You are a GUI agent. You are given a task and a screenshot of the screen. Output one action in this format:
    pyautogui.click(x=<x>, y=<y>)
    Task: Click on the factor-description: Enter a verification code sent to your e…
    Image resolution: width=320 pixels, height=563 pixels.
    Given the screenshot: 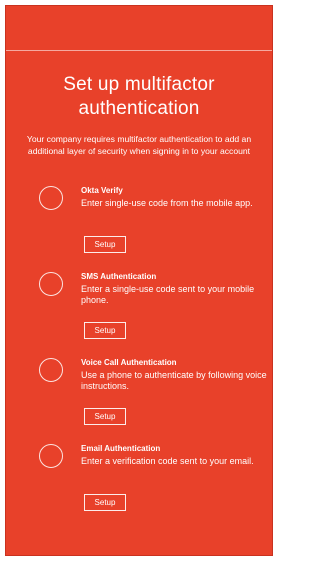 What is the action you would take?
    pyautogui.click(x=167, y=461)
    